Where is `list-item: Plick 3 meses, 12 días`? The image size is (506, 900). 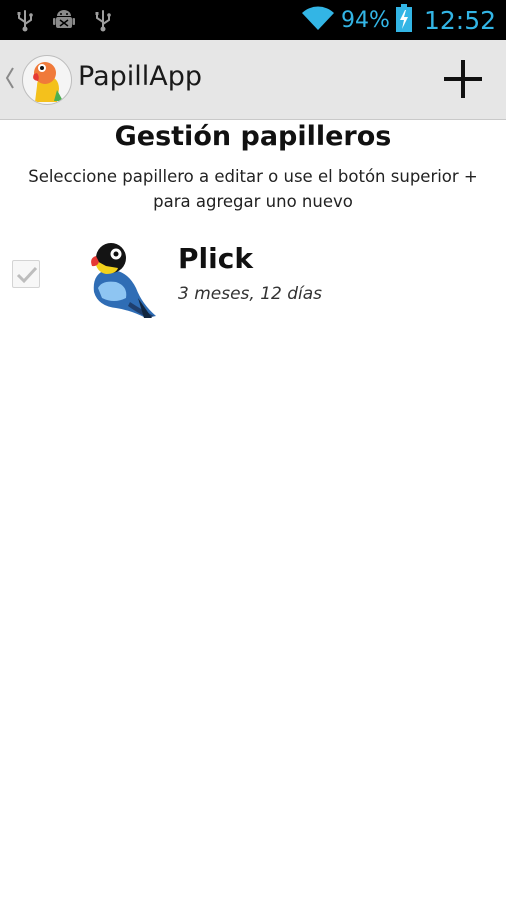
list-item: Plick 3 meses, 12 días is located at coordinates (253, 277).